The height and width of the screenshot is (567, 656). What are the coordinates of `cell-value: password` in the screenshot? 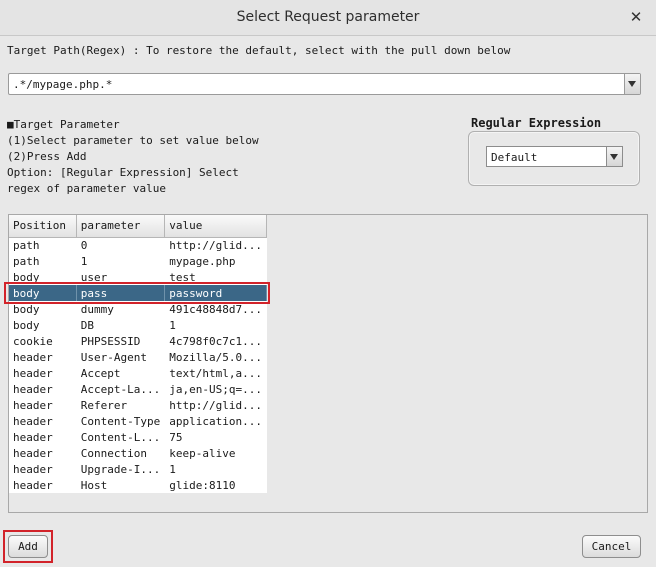 It's located at (215, 293).